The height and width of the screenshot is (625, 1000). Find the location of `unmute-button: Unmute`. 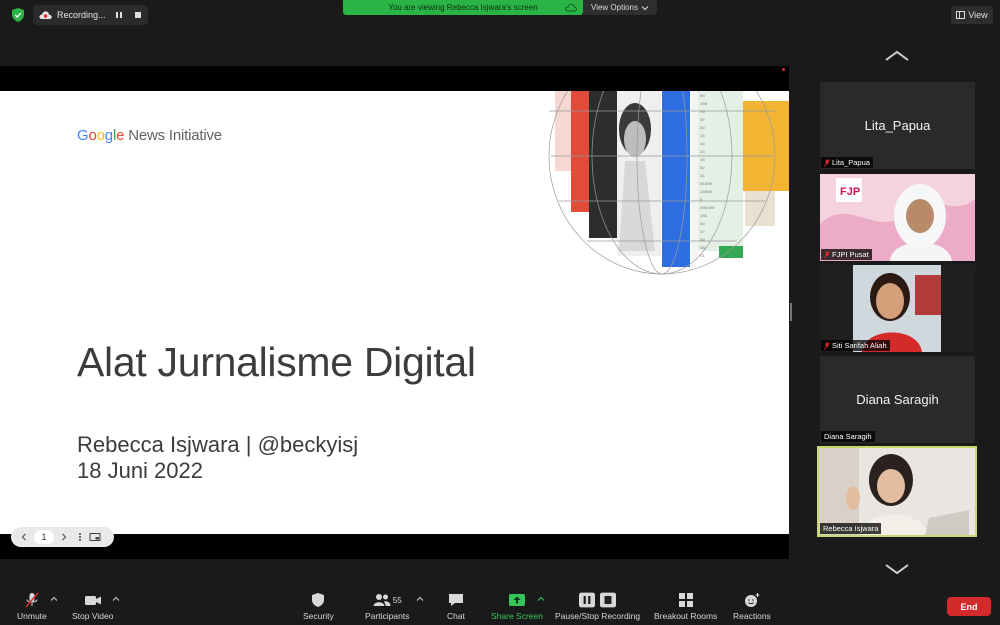

unmute-button: Unmute is located at coordinates (32, 606).